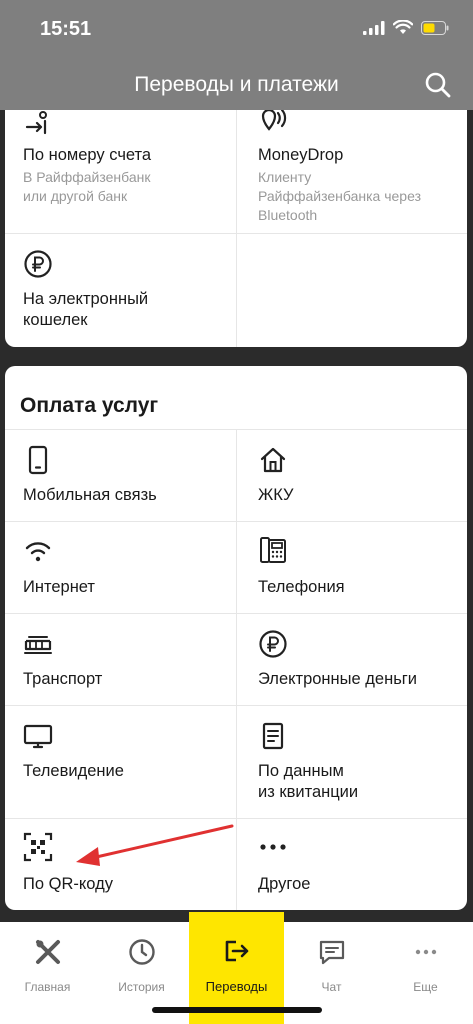 This screenshot has width=473, height=1024. Describe the element at coordinates (38, 736) in the screenshot. I see `tv-icon` at that location.